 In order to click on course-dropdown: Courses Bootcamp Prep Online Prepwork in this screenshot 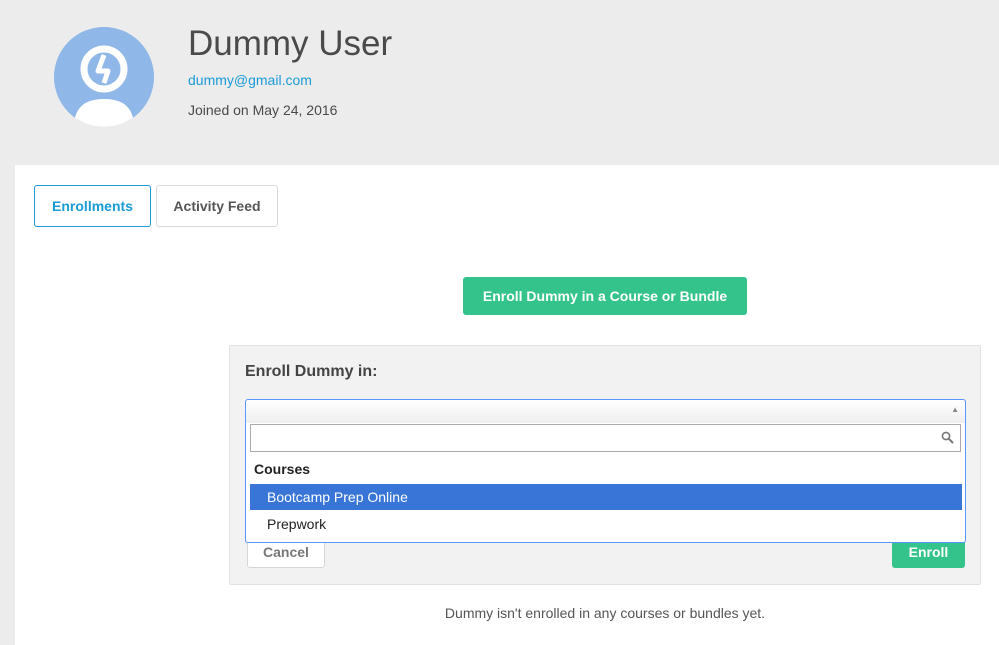, I will do `click(605, 483)`.